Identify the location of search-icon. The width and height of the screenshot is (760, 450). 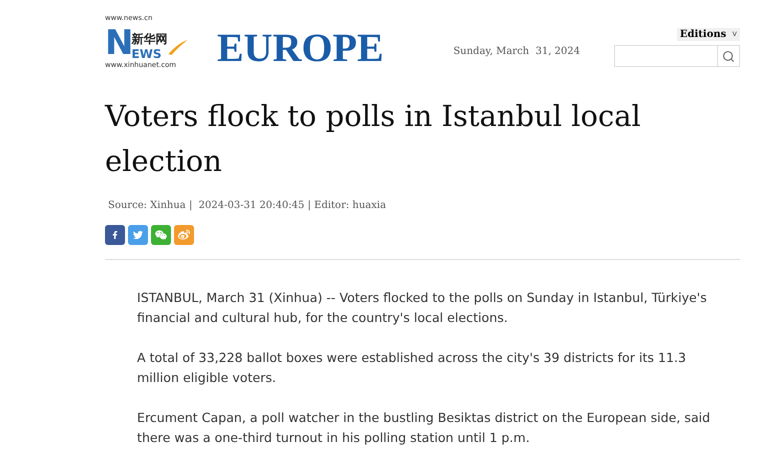
(728, 56).